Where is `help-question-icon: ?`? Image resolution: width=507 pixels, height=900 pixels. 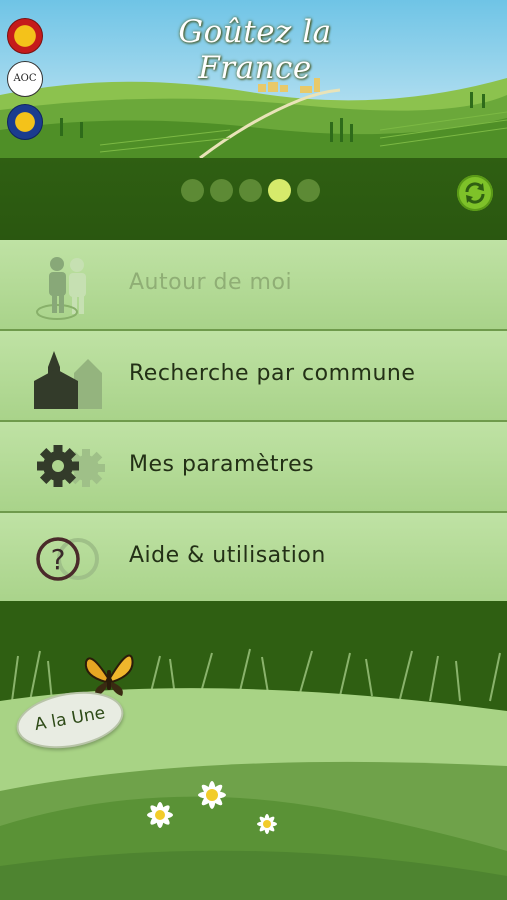
help-question-icon: ? is located at coordinates (67, 559).